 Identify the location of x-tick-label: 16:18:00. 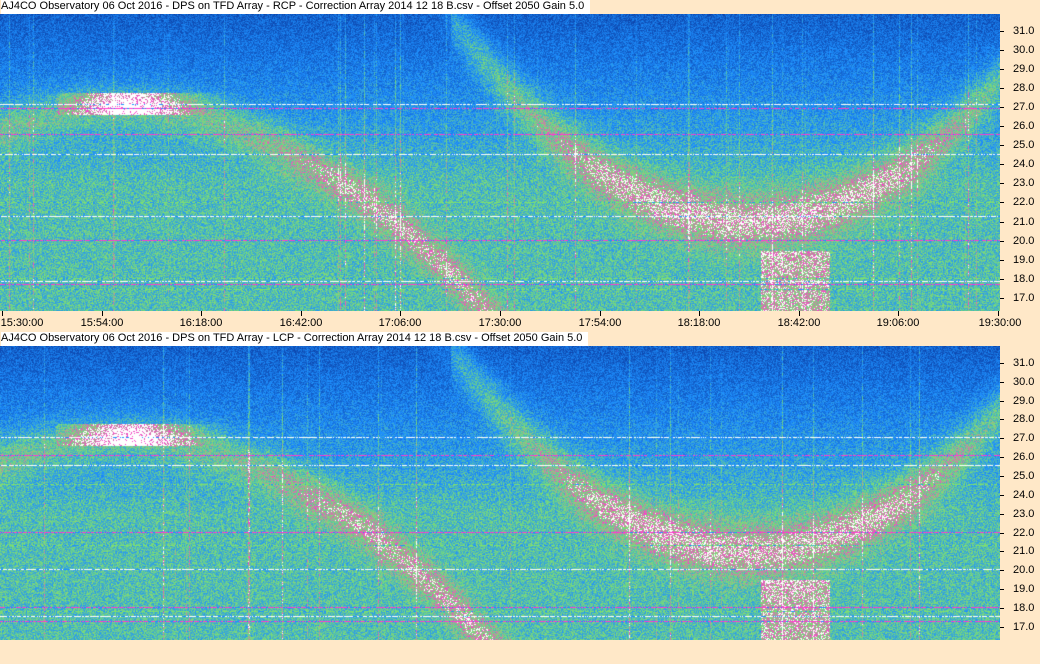
(201, 323).